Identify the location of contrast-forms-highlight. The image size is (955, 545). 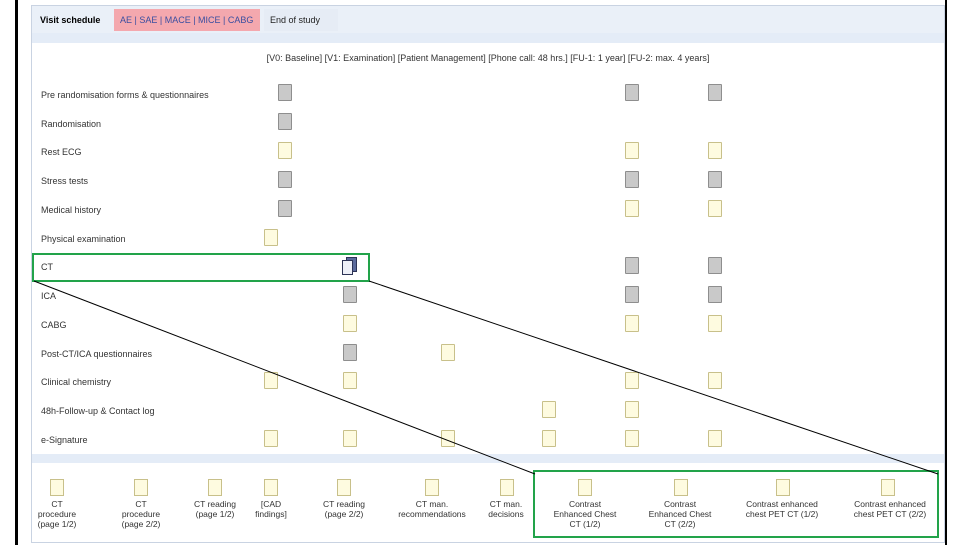
(736, 504).